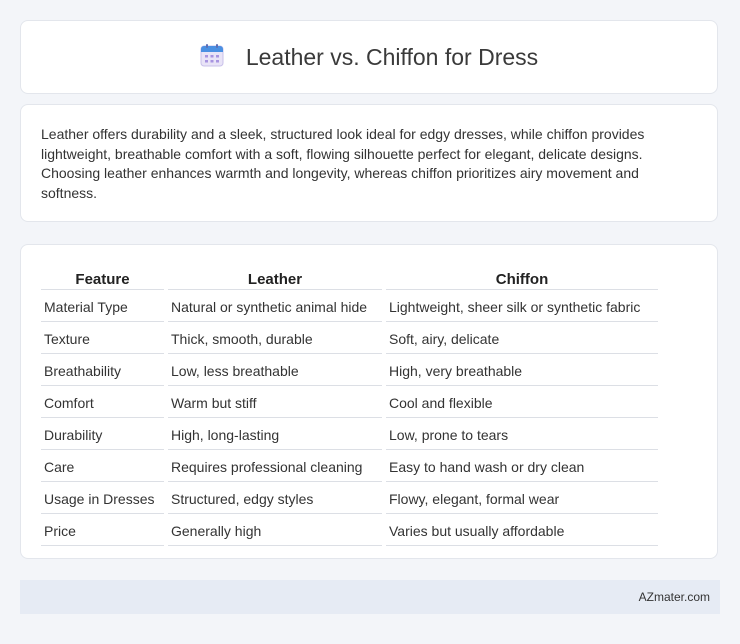 Image resolution: width=740 pixels, height=644 pixels. I want to click on calendar-icon, so click(212, 57).